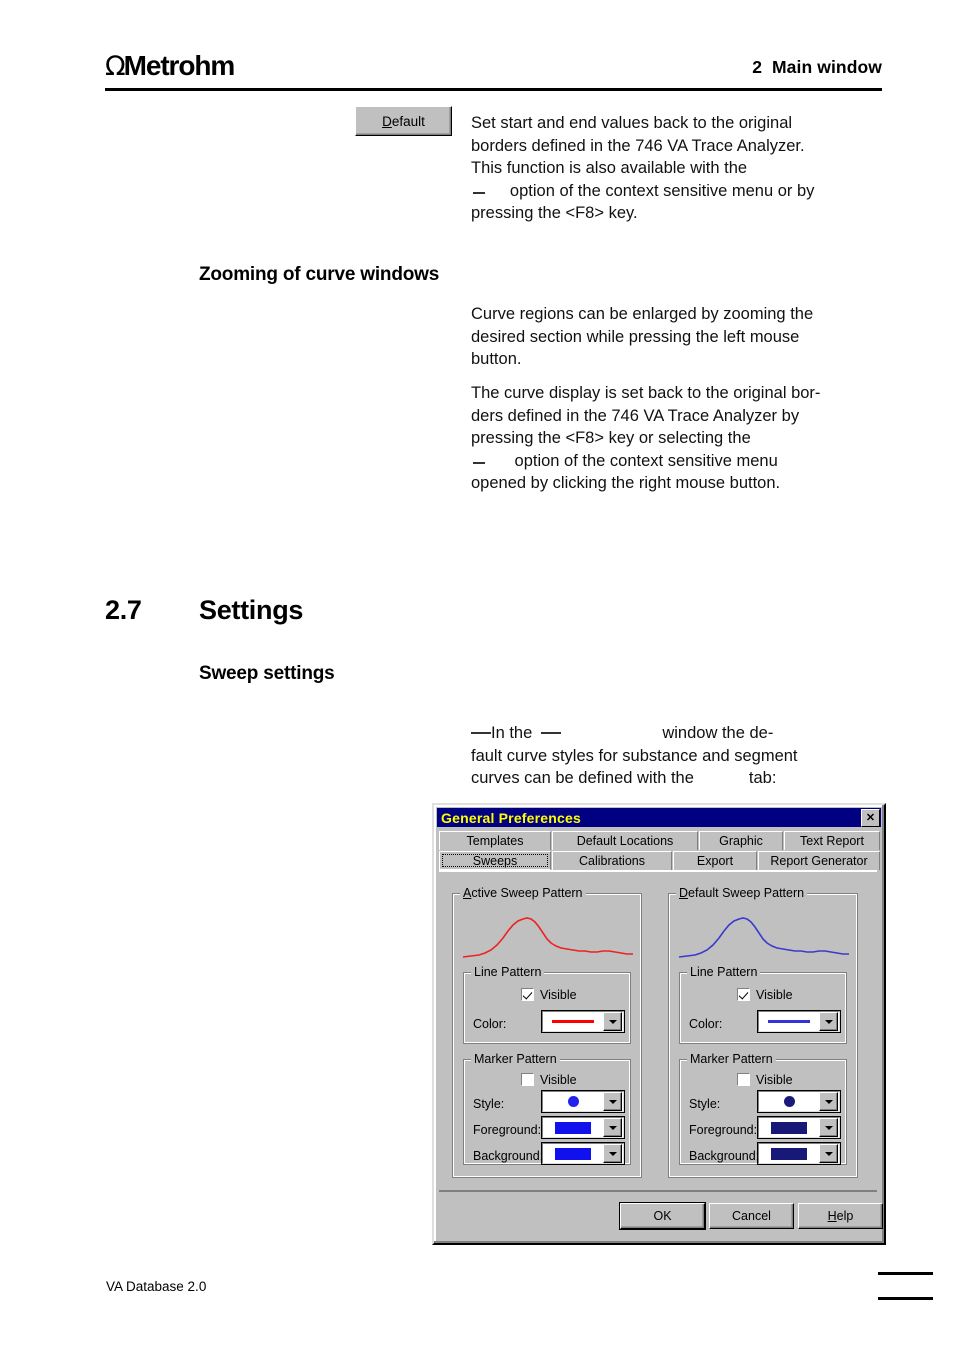 The image size is (954, 1351). Describe the element at coordinates (583, 1021) in the screenshot. I see `line-color-combo-active` at that location.